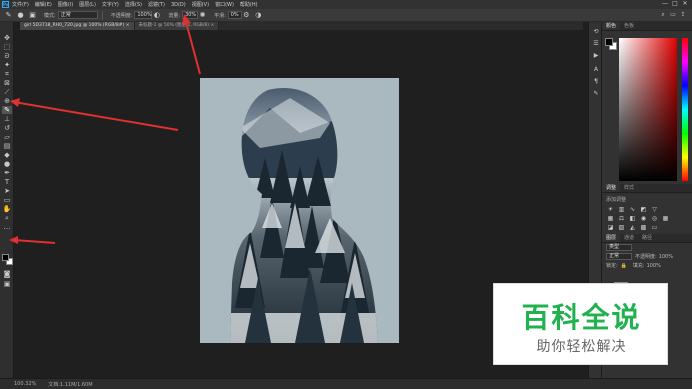 This screenshot has width=692, height=389. Describe the element at coordinates (96, 116) in the screenshot. I see `arrow-to-brush-tool` at that location.